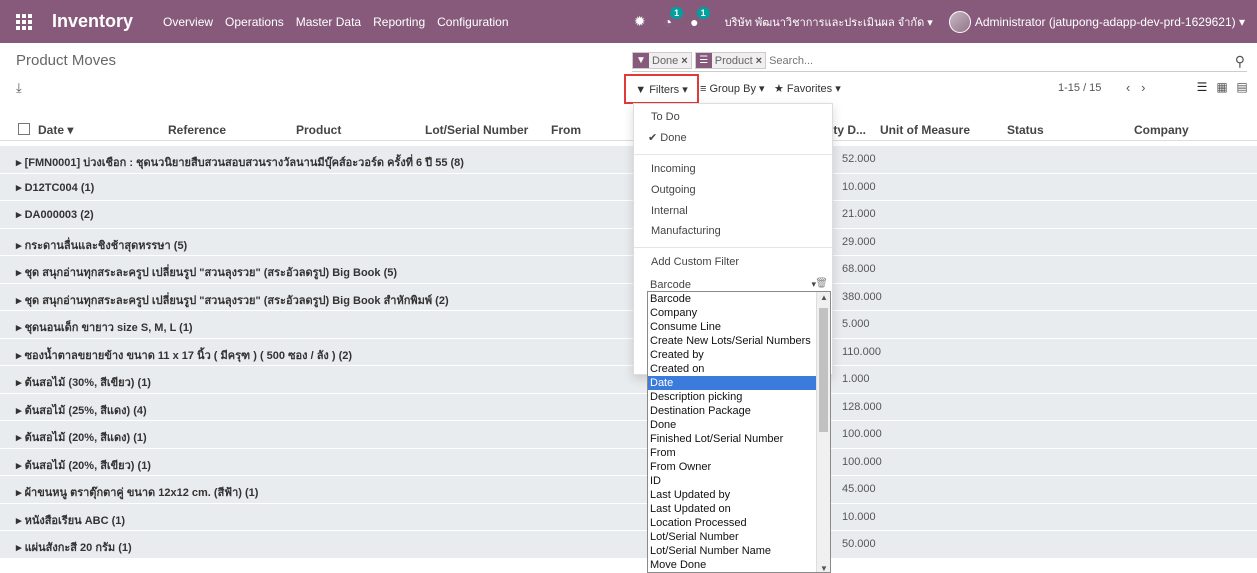 This screenshot has width=1257, height=573. What do you see at coordinates (1025, 130) in the screenshot?
I see `col-status: Status` at bounding box center [1025, 130].